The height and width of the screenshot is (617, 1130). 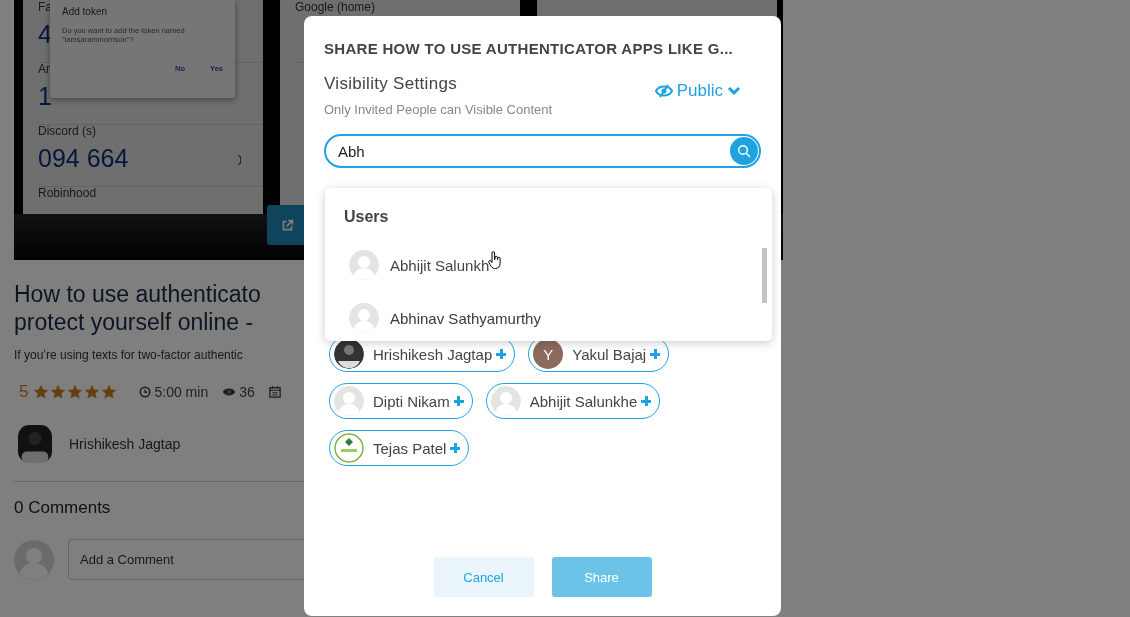 What do you see at coordinates (128, 355) in the screenshot?
I see `article-summary: If you’re using texts for two-factor authentic` at bounding box center [128, 355].